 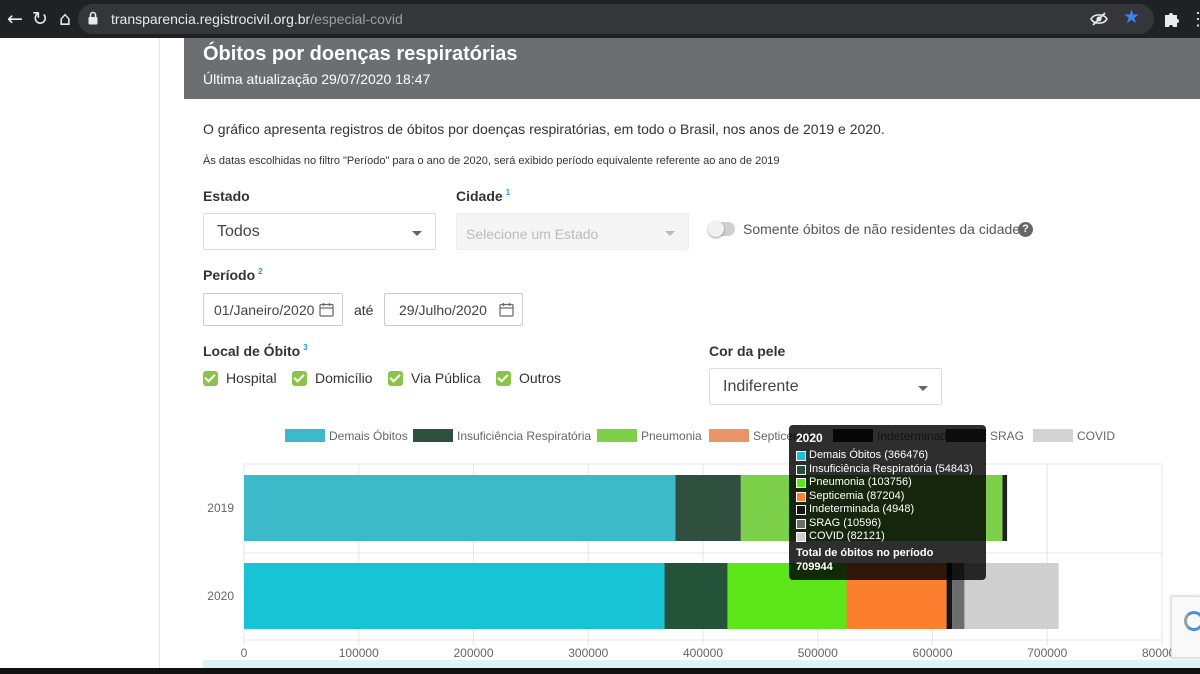 I want to click on lock-icon, so click(x=93, y=18).